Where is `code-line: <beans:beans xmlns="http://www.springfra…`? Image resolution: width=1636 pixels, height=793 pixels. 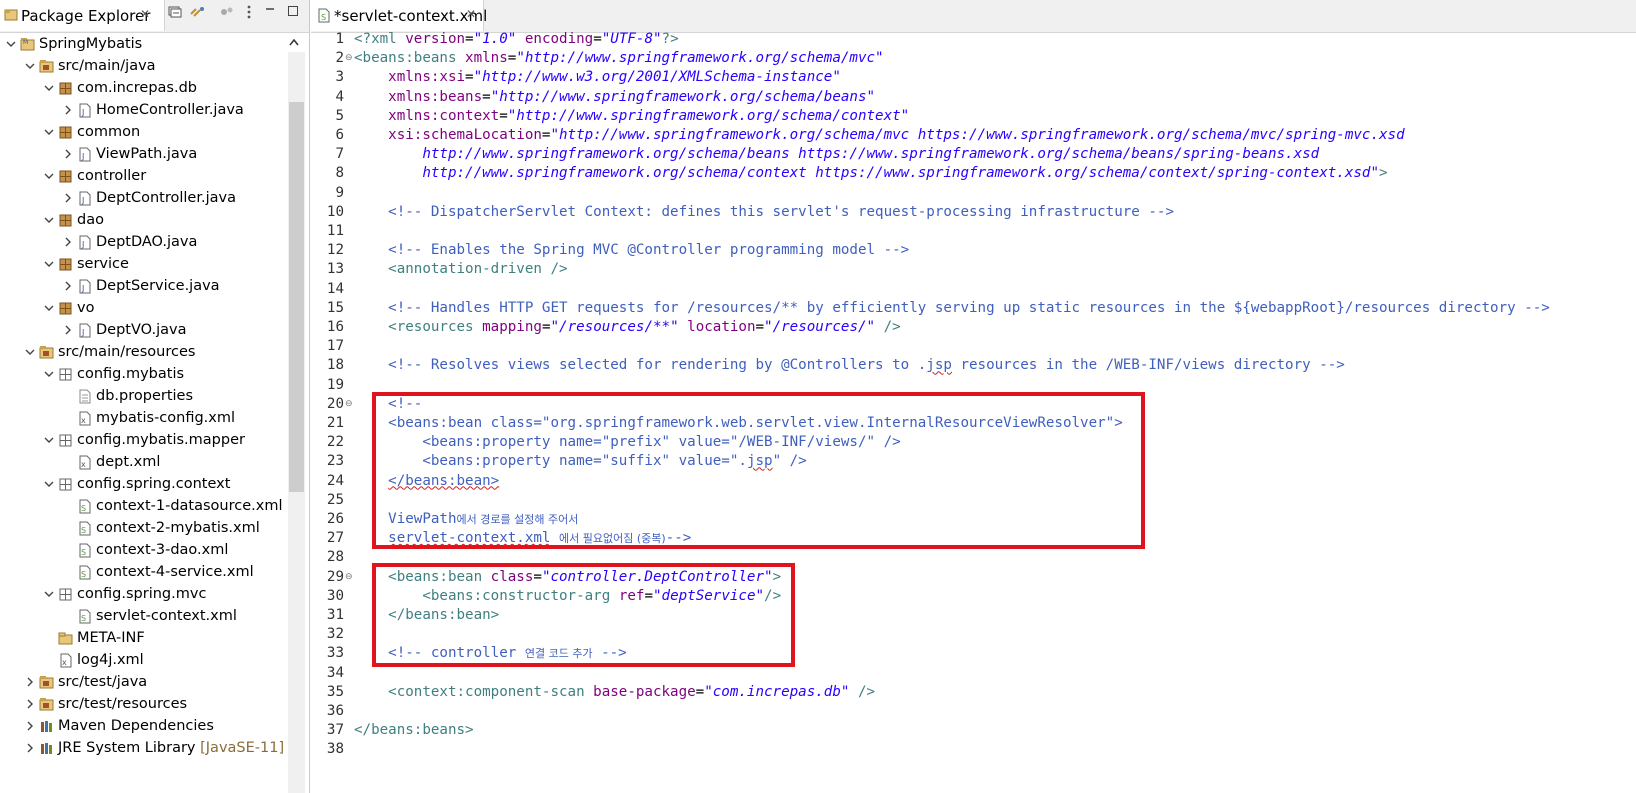 code-line: <beans:beans xmlns="http://www.springfra… is located at coordinates (619, 58).